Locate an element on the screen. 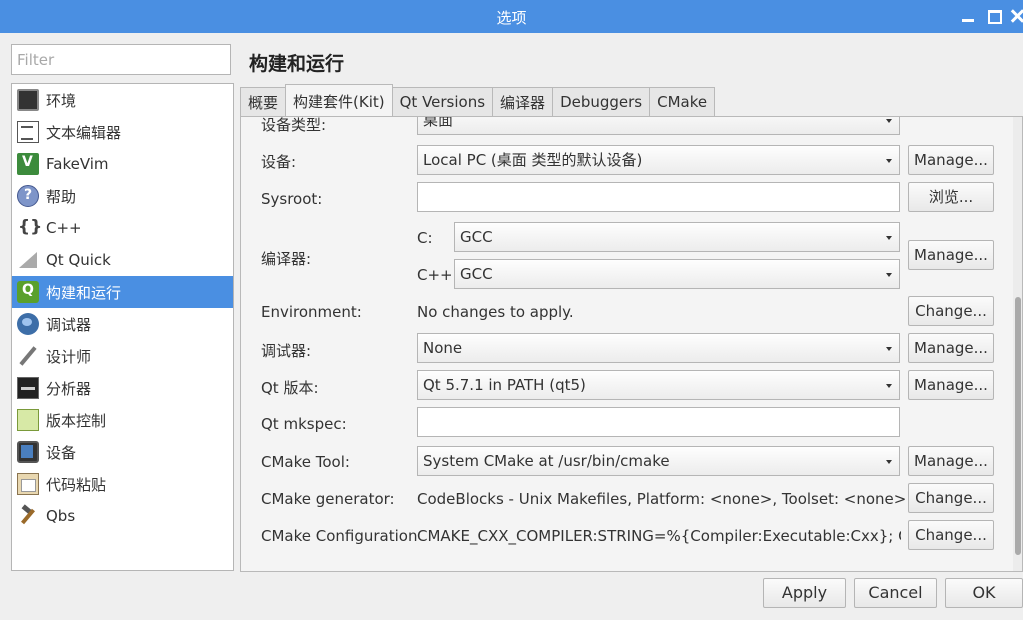 Image resolution: width=1023 pixels, height=620 pixels. monitor-icon is located at coordinates (28, 100).